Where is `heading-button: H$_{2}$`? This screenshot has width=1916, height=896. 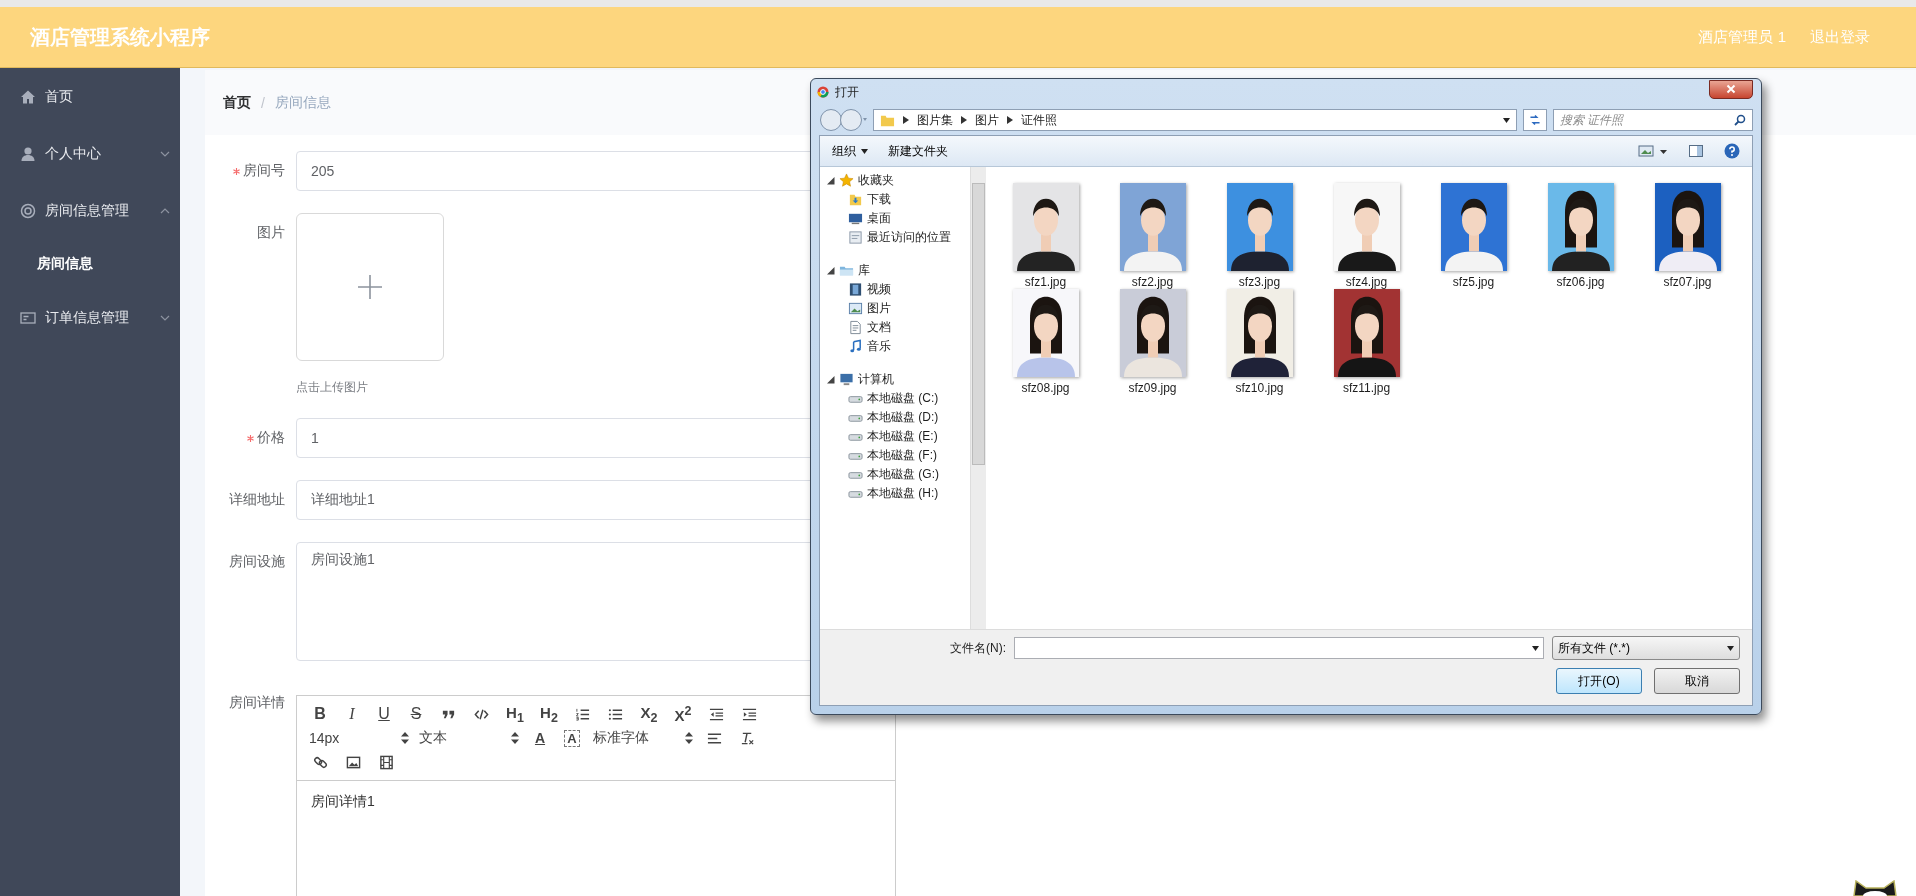 heading-button: H$_{2}$ is located at coordinates (549, 714).